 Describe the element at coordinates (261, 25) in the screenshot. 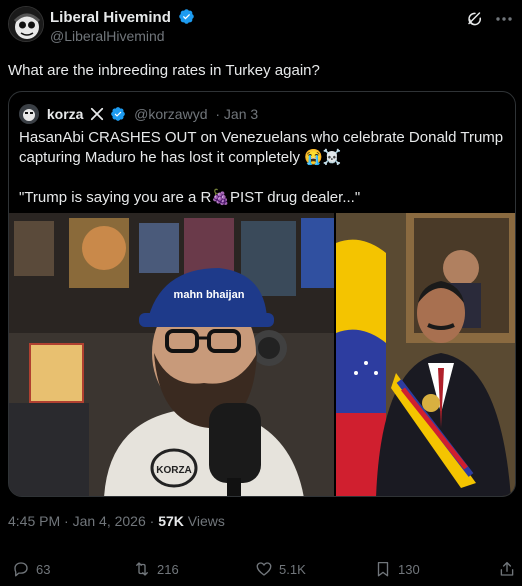

I see `post-header: Liberal Hivemind @LiberalHivemind` at that location.